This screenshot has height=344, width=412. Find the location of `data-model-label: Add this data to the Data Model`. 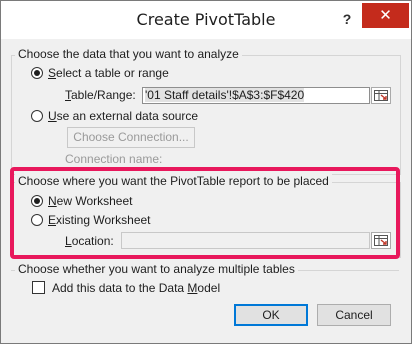

data-model-label: Add this data to the Data Model is located at coordinates (136, 288).